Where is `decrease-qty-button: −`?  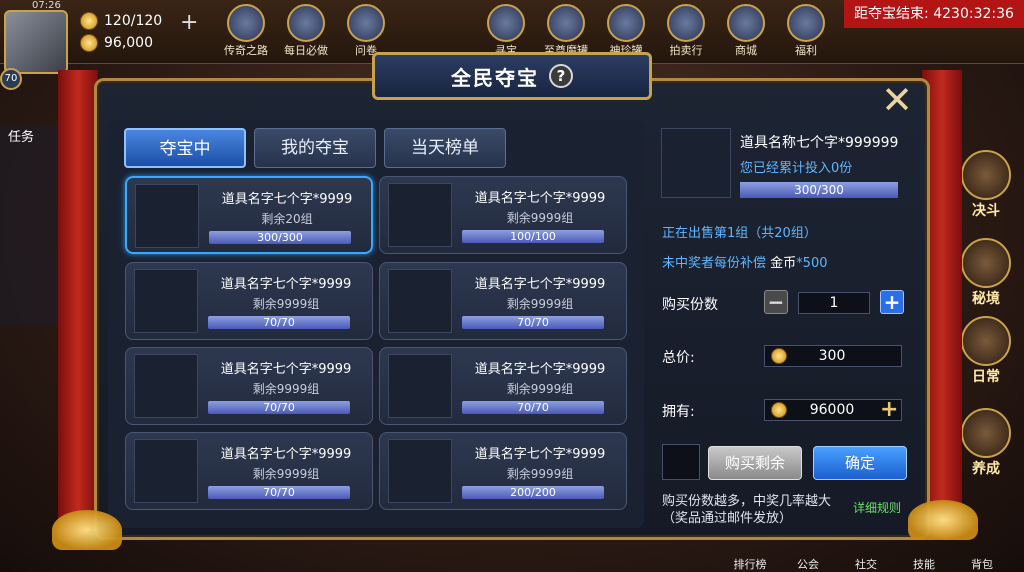
decrease-qty-button: − is located at coordinates (776, 302).